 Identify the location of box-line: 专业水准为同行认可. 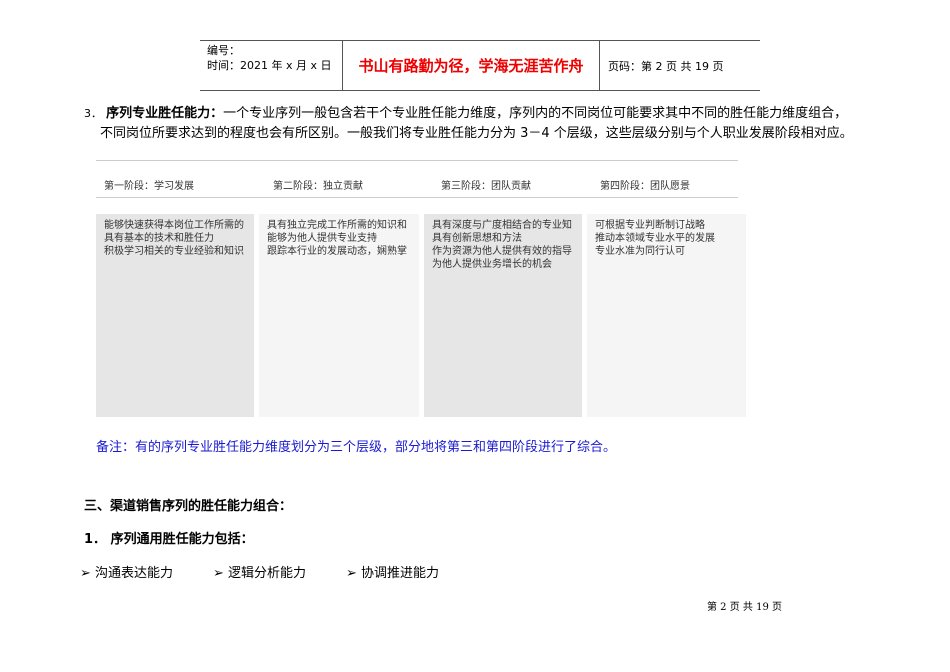
(640, 251).